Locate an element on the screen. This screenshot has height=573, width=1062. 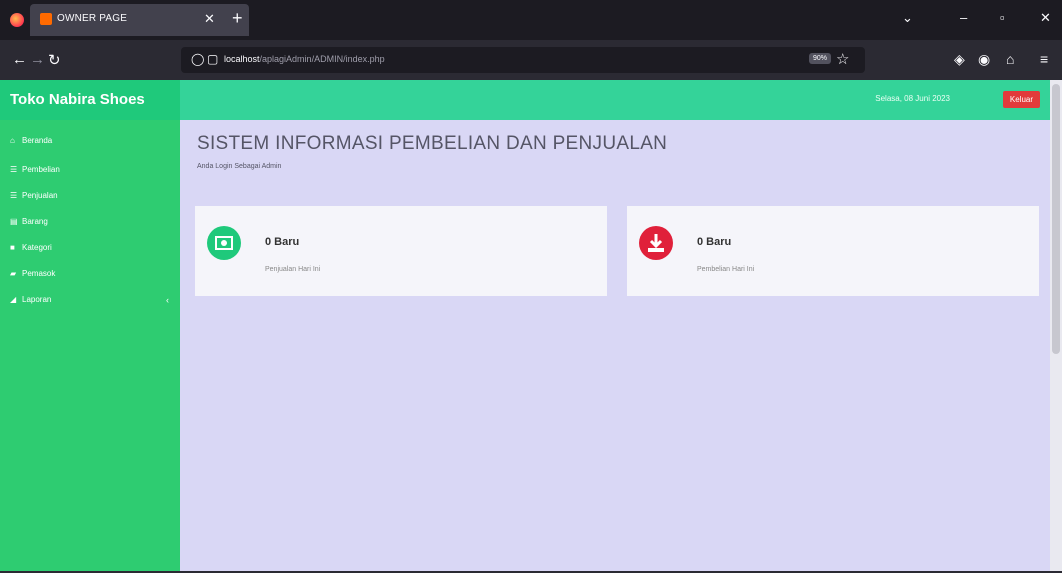
account-icon: ◉ is located at coordinates (984, 59).